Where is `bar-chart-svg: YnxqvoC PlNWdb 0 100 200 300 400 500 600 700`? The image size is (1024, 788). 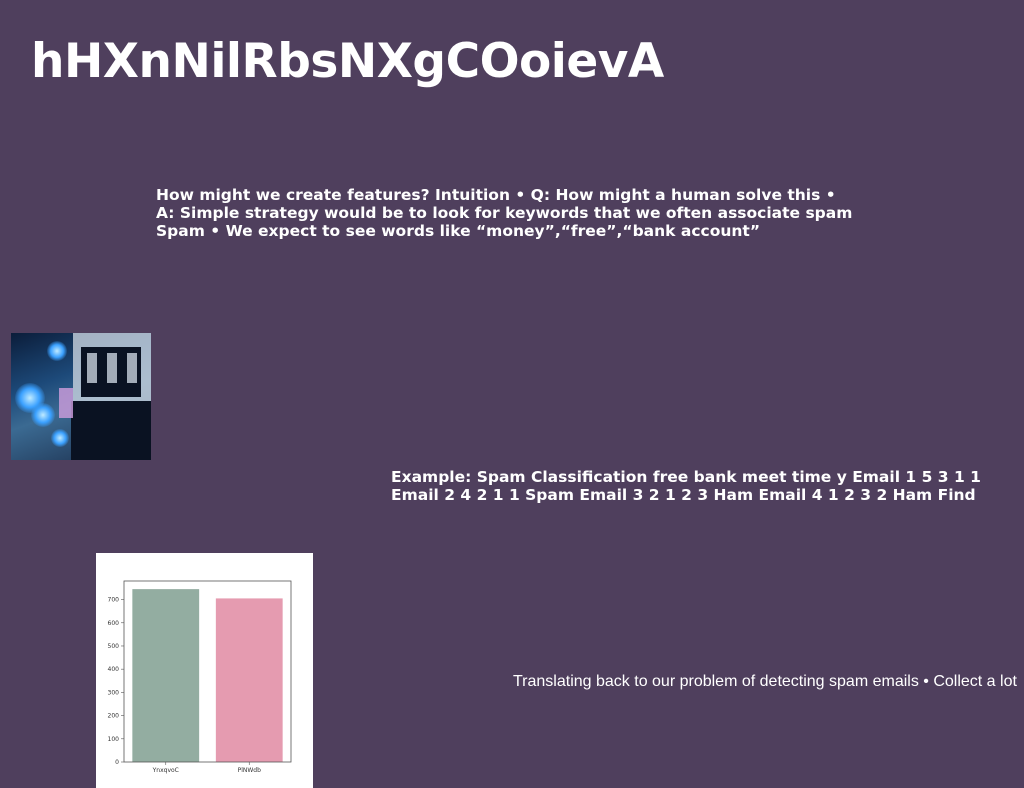 bar-chart-svg: YnxqvoC PlNWdb 0 100 200 300 400 500 600 700 is located at coordinates (200, 677).